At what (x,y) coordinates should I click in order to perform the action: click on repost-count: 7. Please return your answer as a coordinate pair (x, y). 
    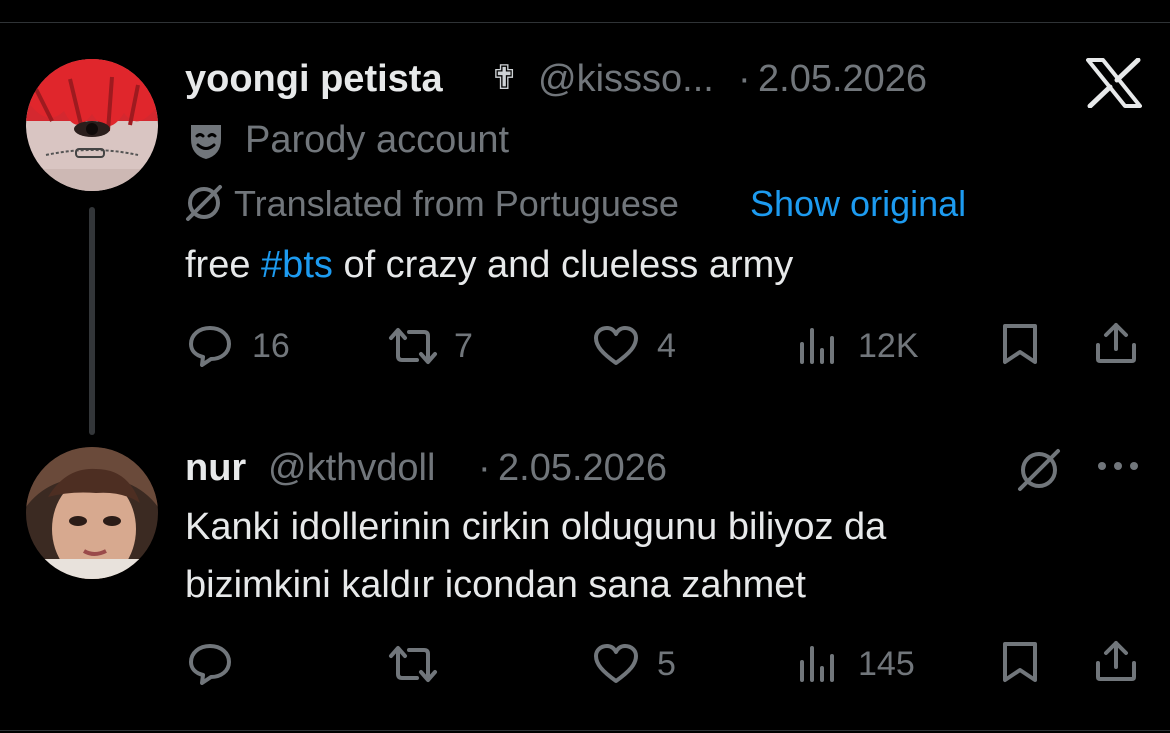
    Looking at the image, I should click on (463, 346).